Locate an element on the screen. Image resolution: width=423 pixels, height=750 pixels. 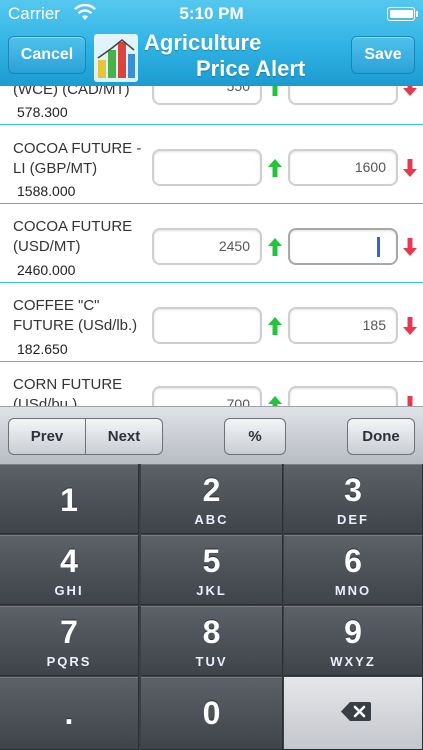
key-letters: JKL is located at coordinates (211, 590).